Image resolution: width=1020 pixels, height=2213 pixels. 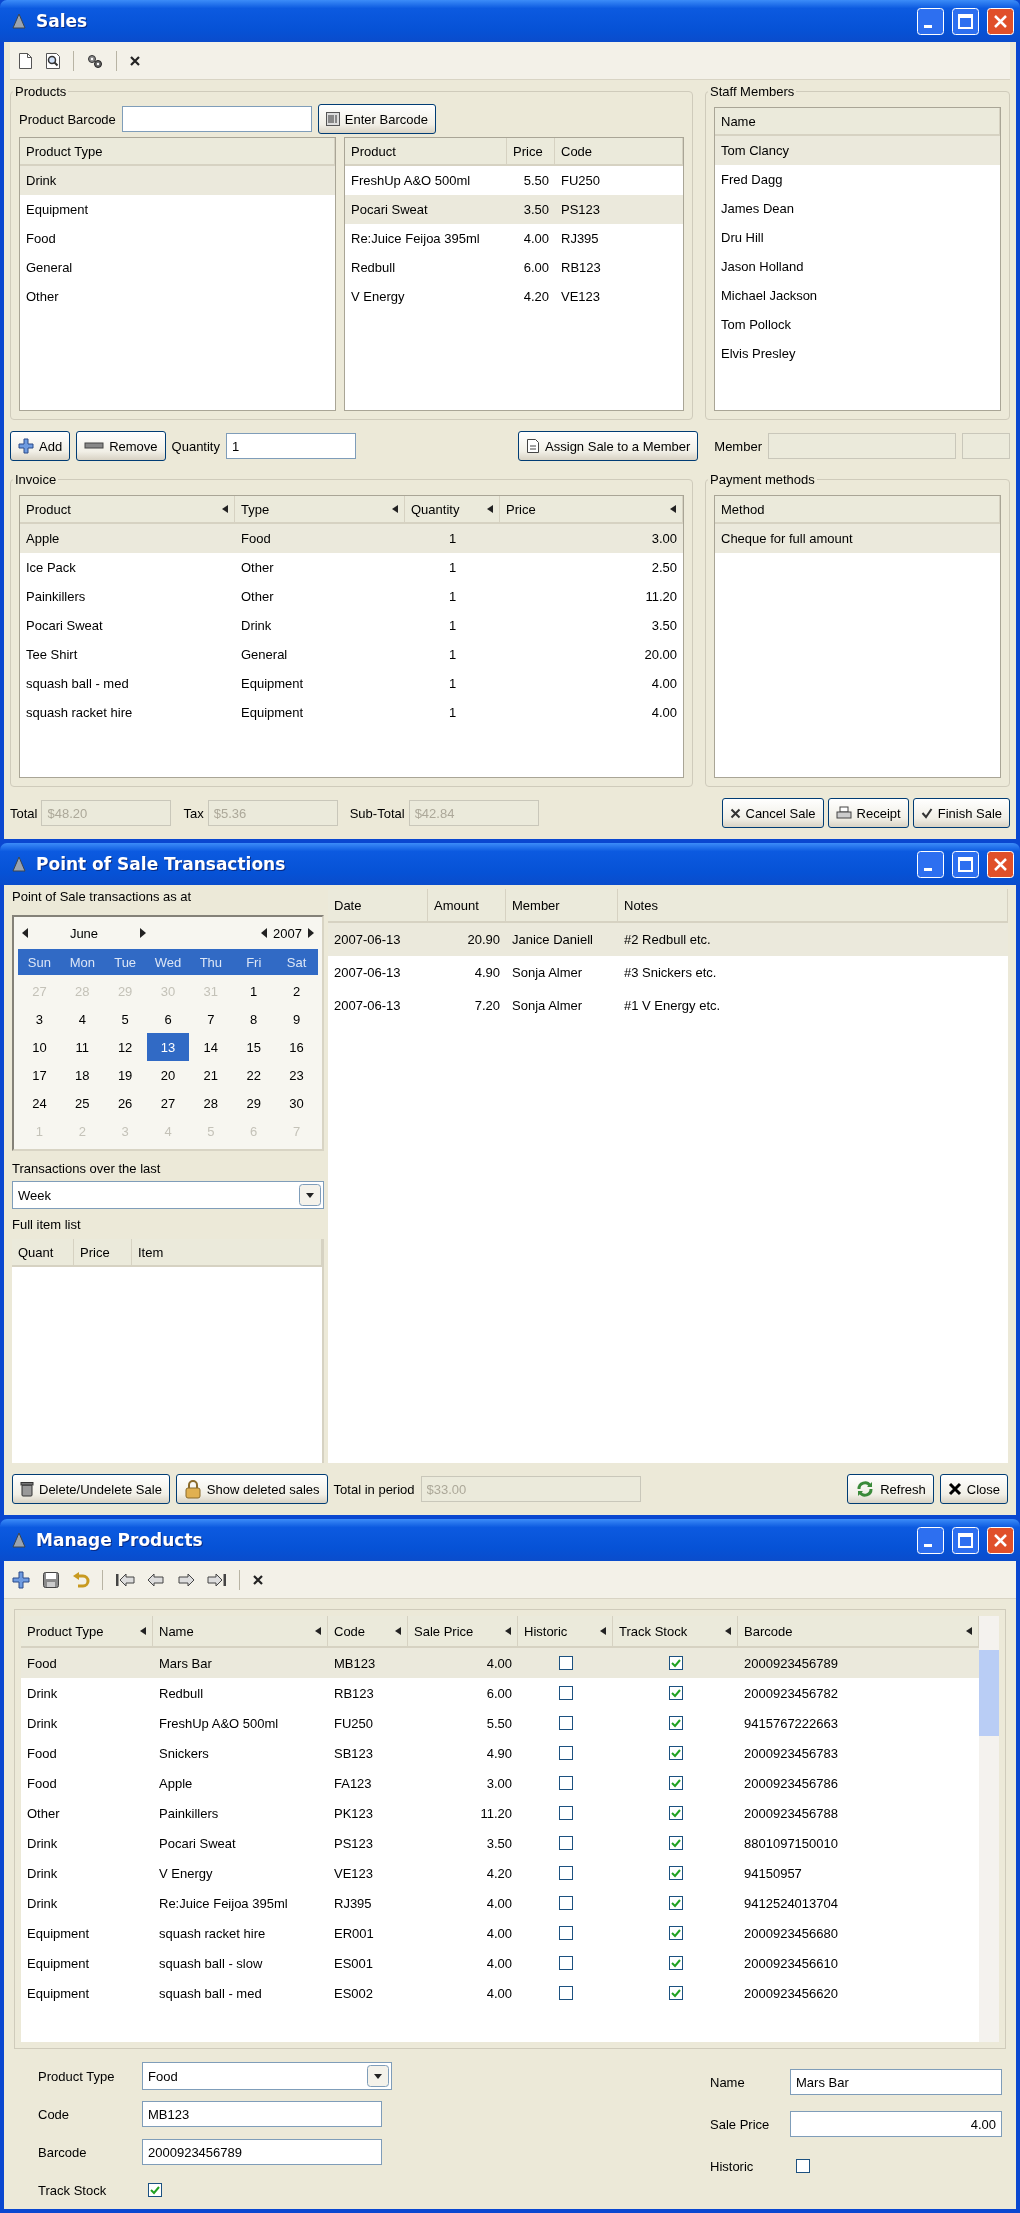 I want to click on calendar-day: 14, so click(x=211, y=1047).